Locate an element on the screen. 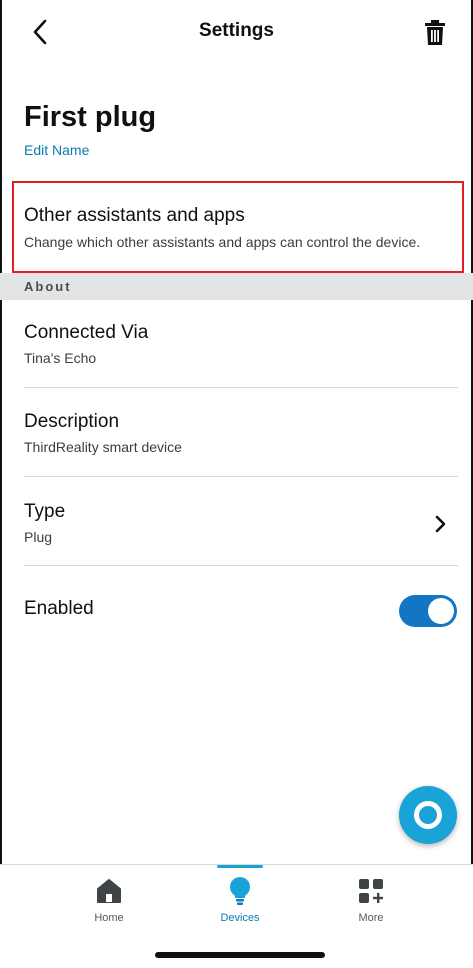 This screenshot has height=968, width=473. about-section-label: About is located at coordinates (48, 286).